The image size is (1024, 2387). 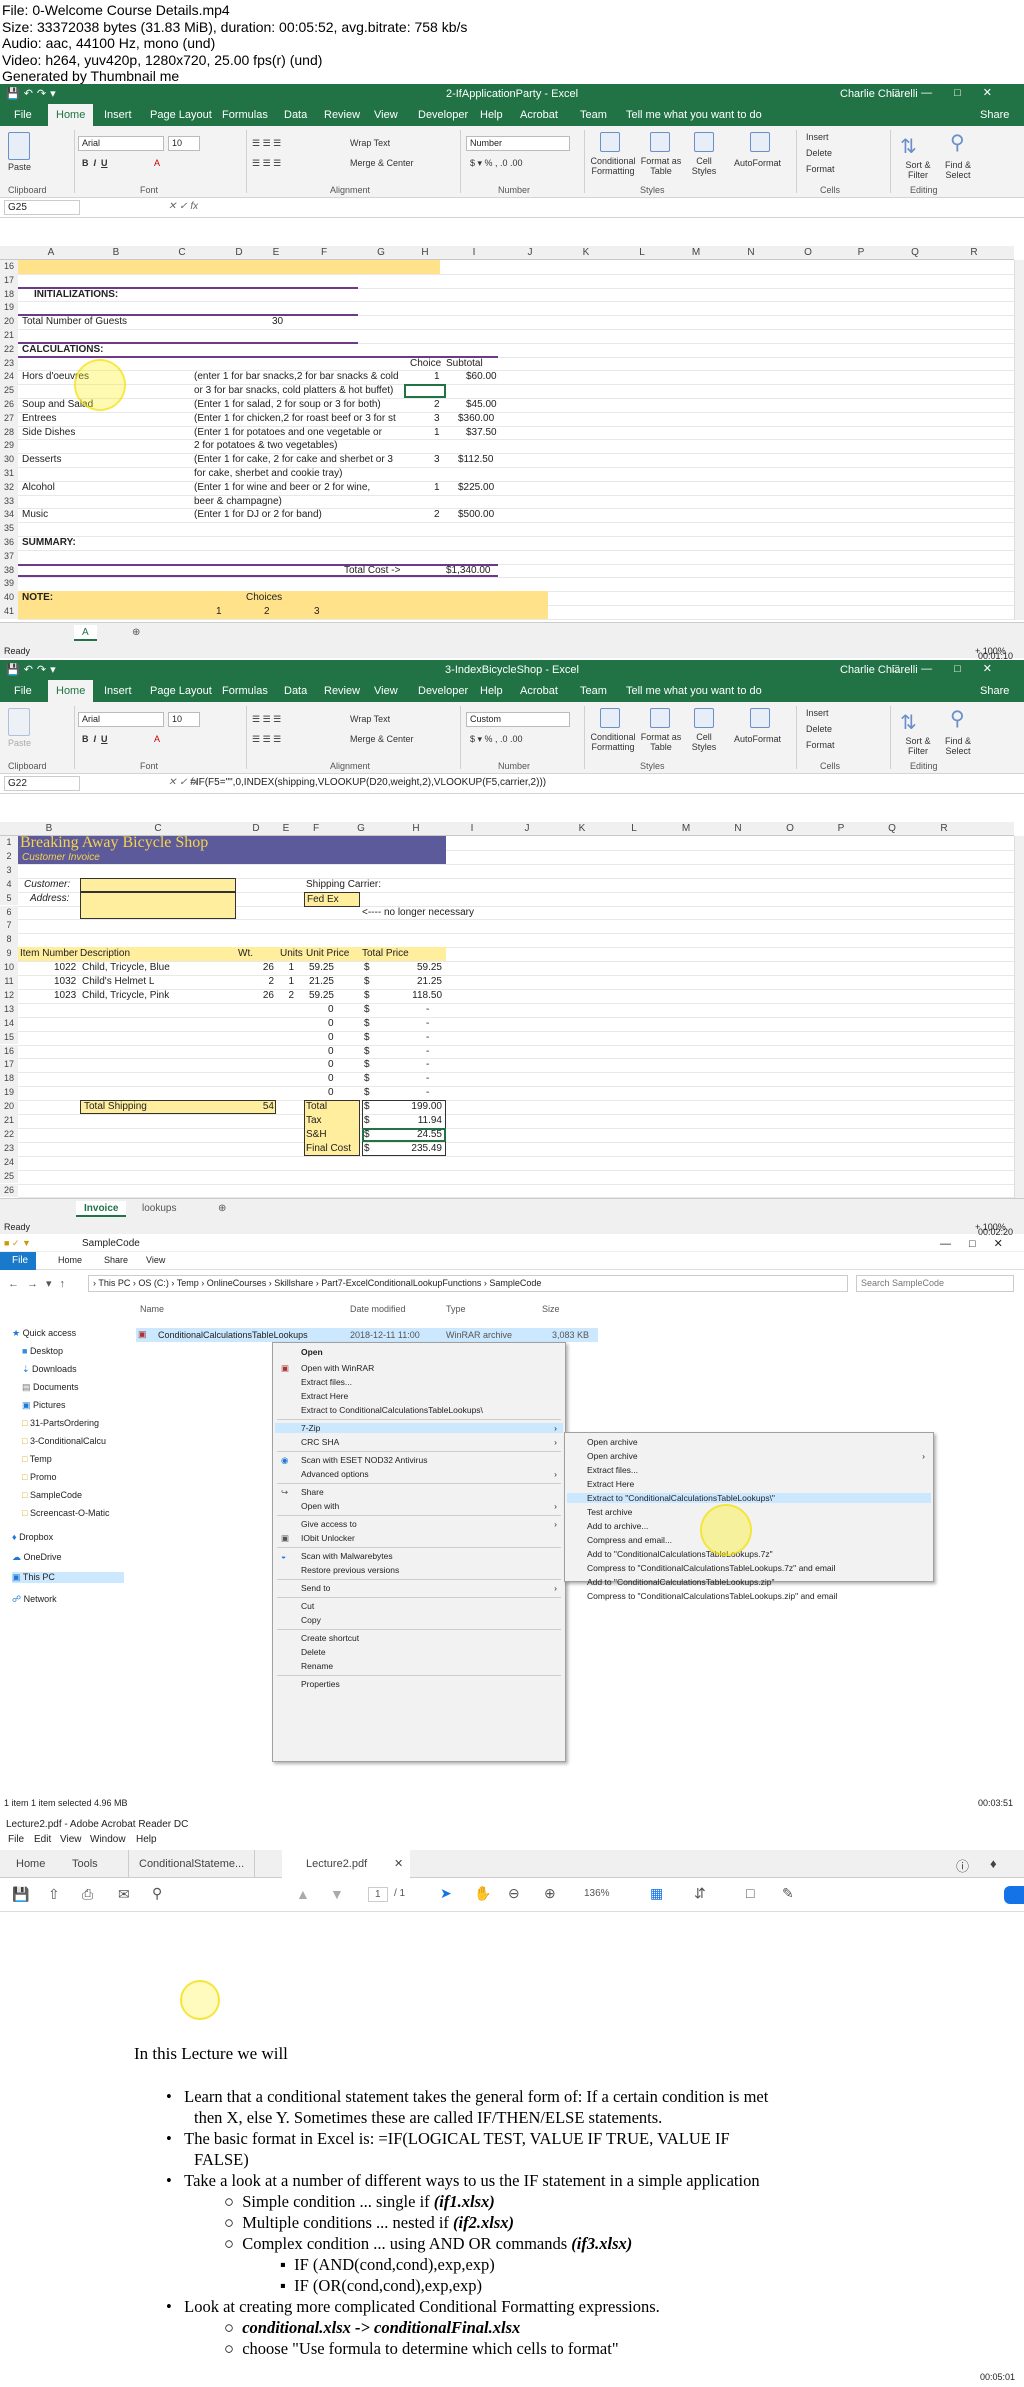 I want to click on wrap-text-button: Wrap Text, so click(x=370, y=143).